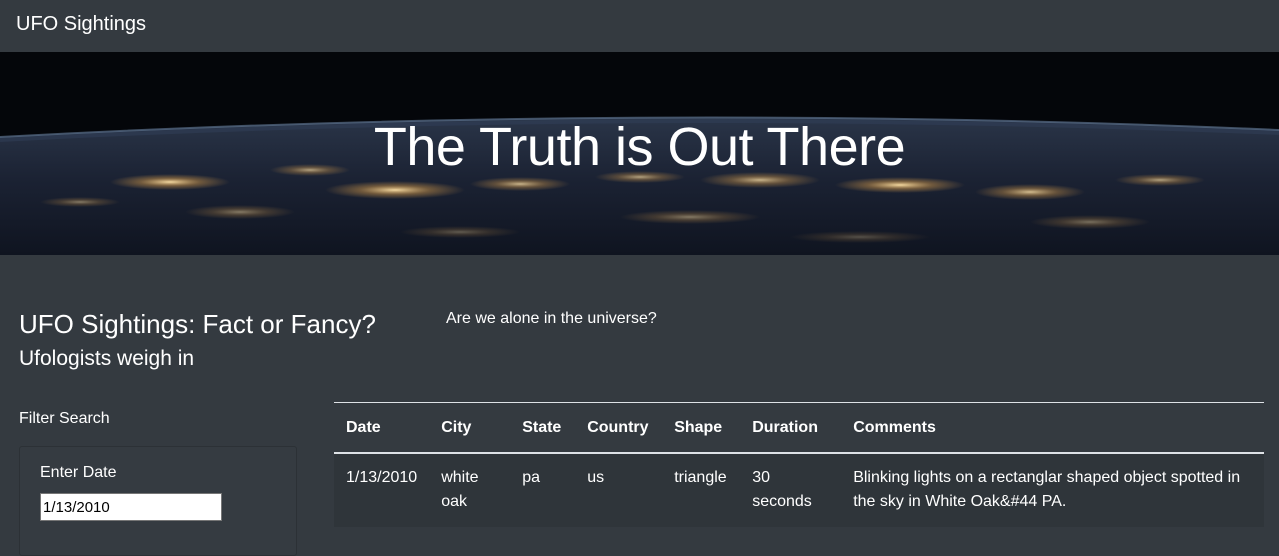 This screenshot has height=556, width=1279. Describe the element at coordinates (543, 490) in the screenshot. I see `cell-state: pa` at that location.